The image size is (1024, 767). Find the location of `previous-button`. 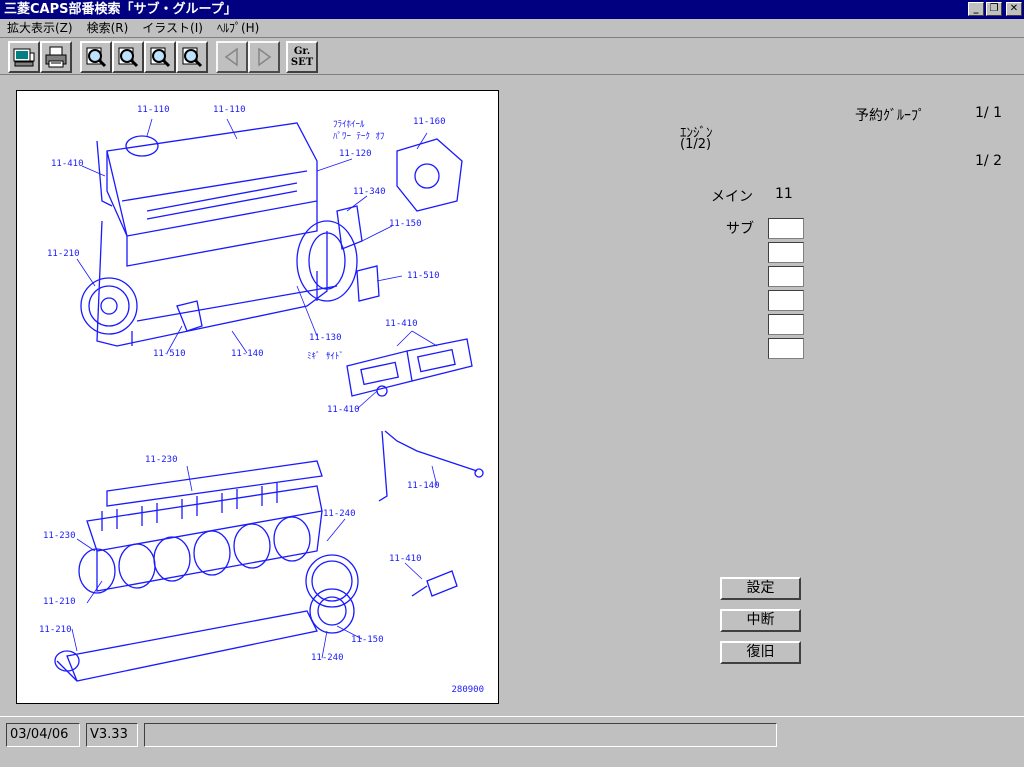

previous-button is located at coordinates (232, 57).